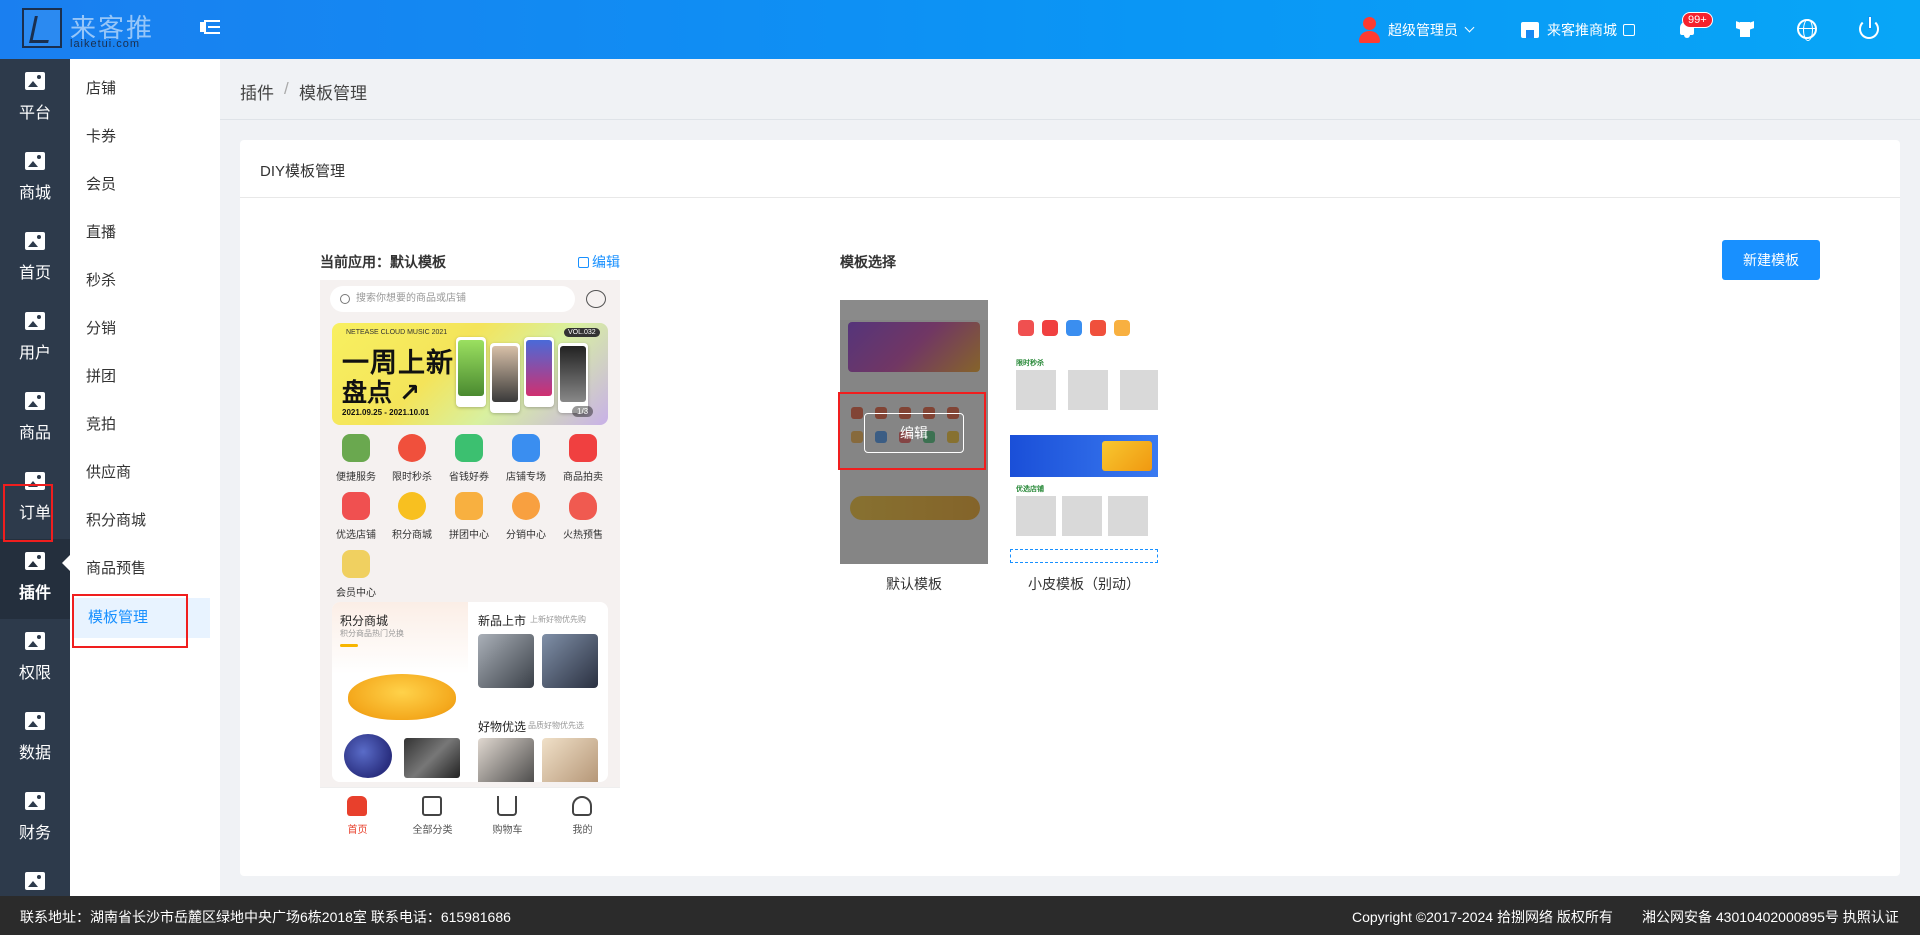 The width and height of the screenshot is (1920, 935). What do you see at coordinates (868, 262) in the screenshot?
I see `template-select-label: 模板选择` at bounding box center [868, 262].